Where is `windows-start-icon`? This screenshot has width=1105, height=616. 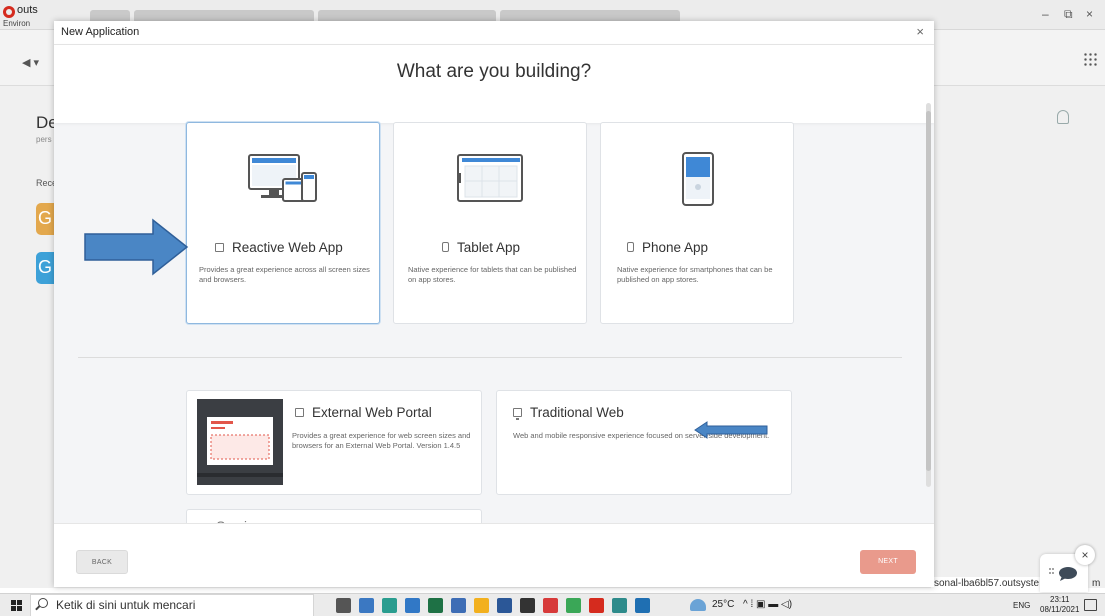 windows-start-icon is located at coordinates (16, 605).